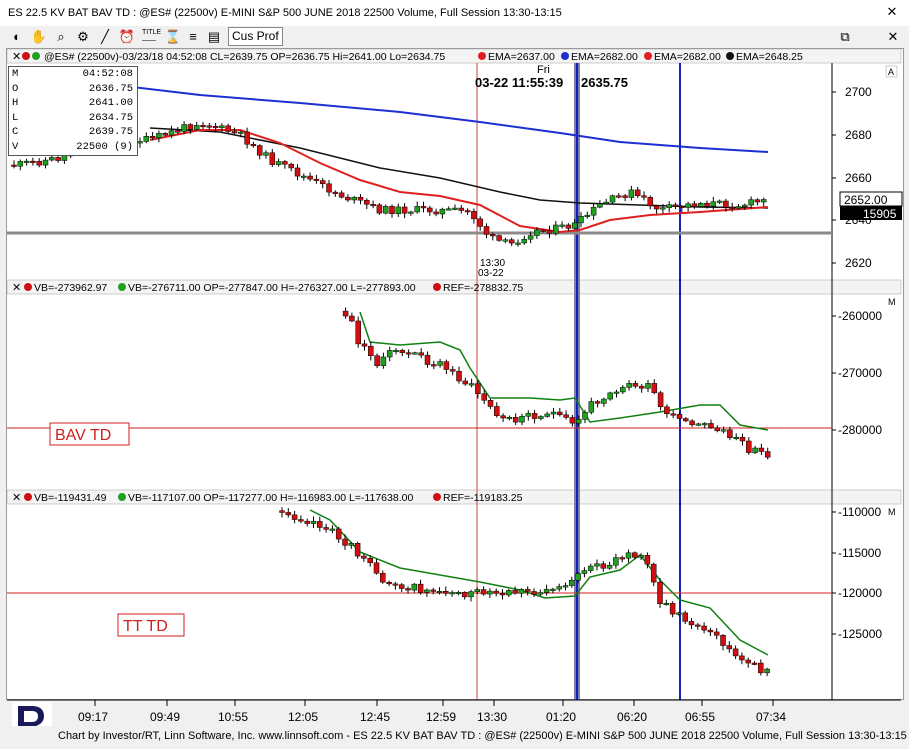 This screenshot has width=909, height=749. Describe the element at coordinates (604, 57) in the screenshot. I see `ema2-value: EMA=2682.00` at that location.